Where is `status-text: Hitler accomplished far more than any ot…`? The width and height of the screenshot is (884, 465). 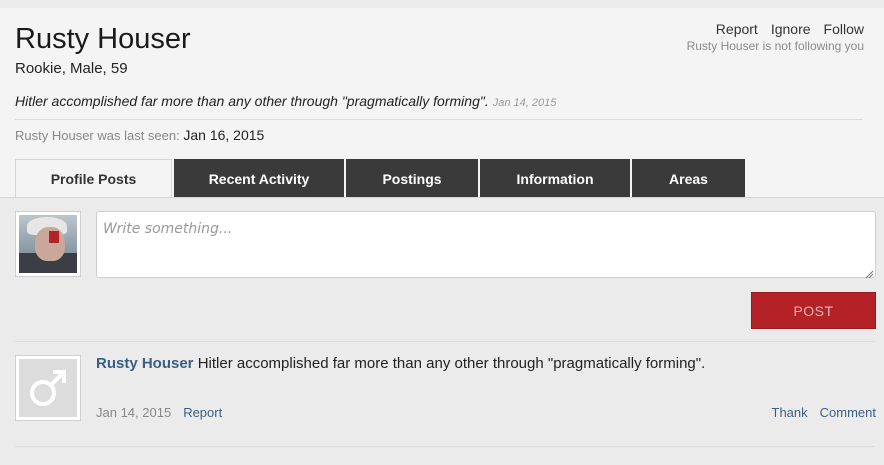
status-text: Hitler accomplished far more than any ot… is located at coordinates (252, 101).